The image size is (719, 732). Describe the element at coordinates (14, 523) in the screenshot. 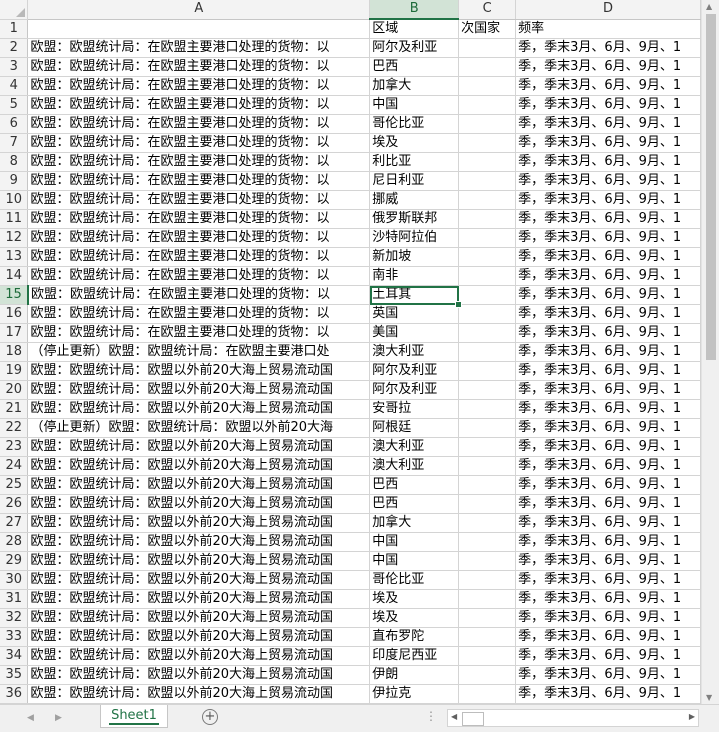

I see `row-header: 27` at that location.